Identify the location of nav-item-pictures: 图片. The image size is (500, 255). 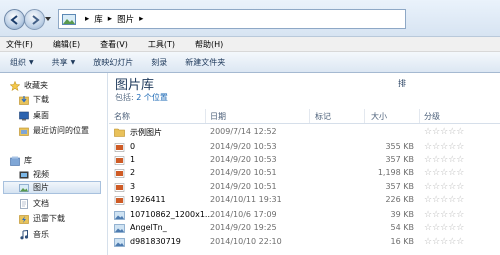
(52, 187).